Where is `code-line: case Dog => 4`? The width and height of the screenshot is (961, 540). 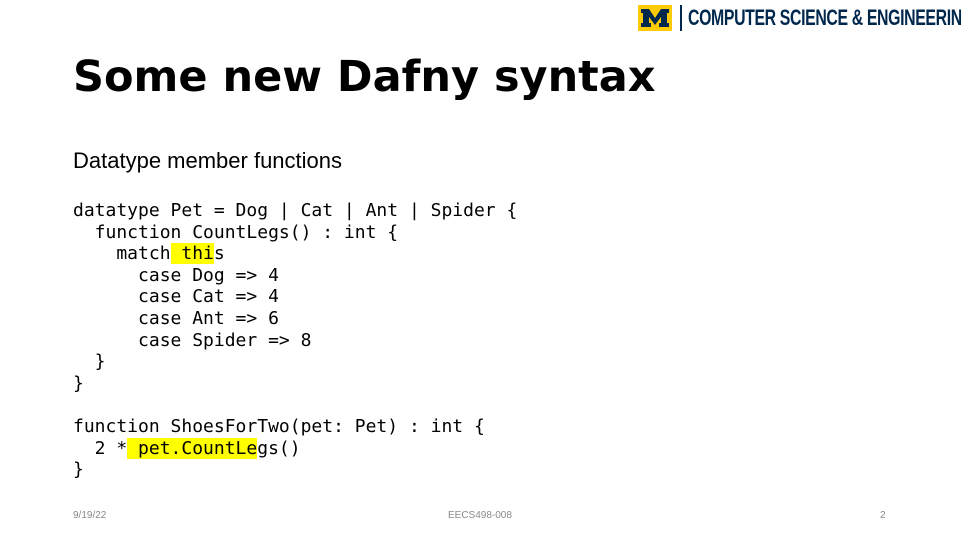 code-line: case Dog => 4 is located at coordinates (295, 276).